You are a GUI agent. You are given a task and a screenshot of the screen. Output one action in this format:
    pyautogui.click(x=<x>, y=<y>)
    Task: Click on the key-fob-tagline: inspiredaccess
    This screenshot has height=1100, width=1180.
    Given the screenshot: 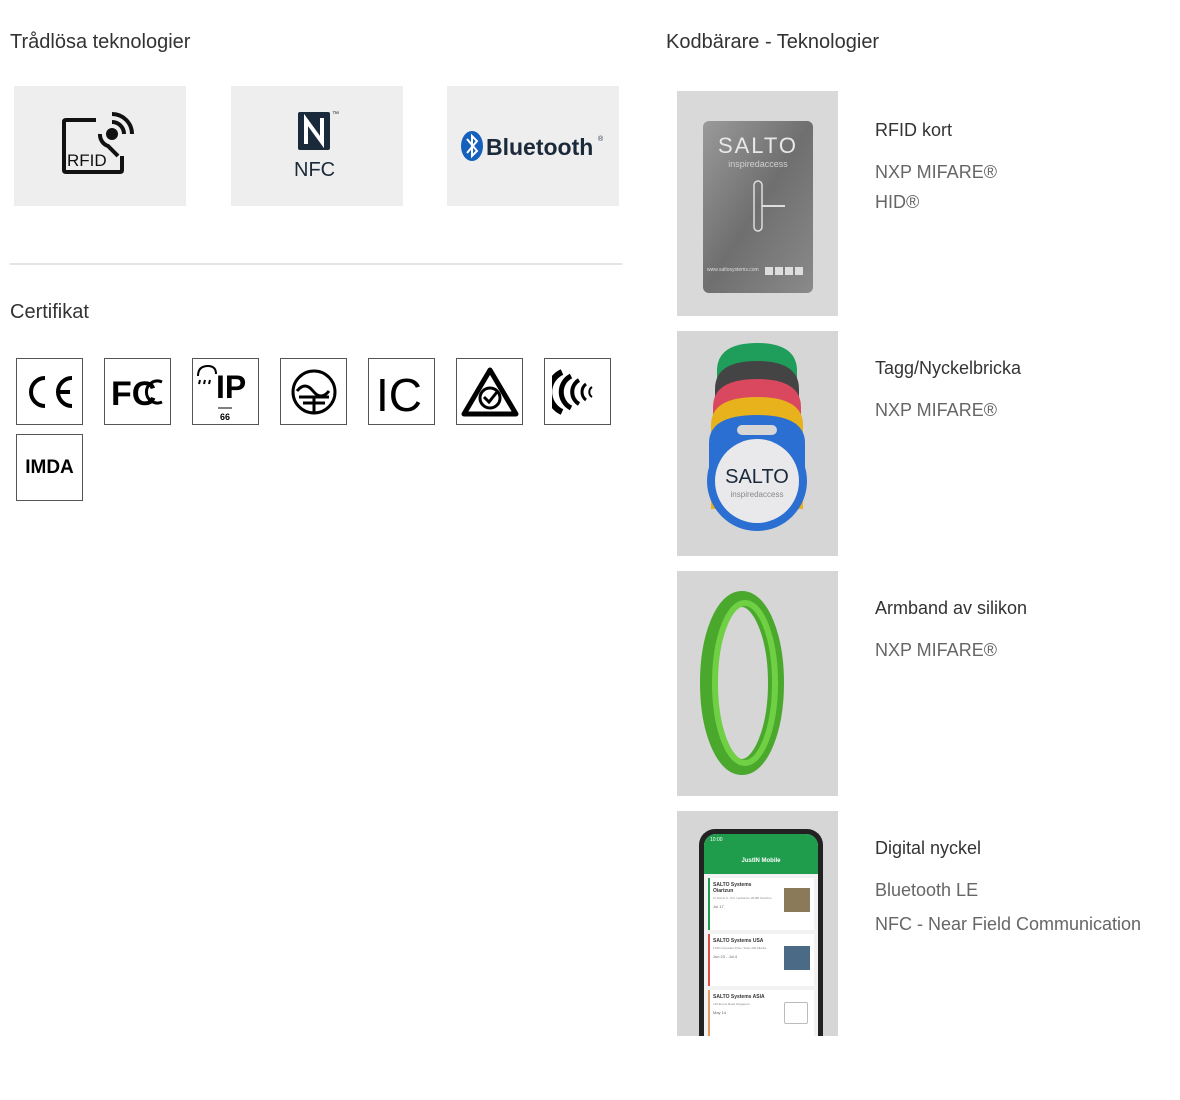 What is the action you would take?
    pyautogui.click(x=757, y=494)
    